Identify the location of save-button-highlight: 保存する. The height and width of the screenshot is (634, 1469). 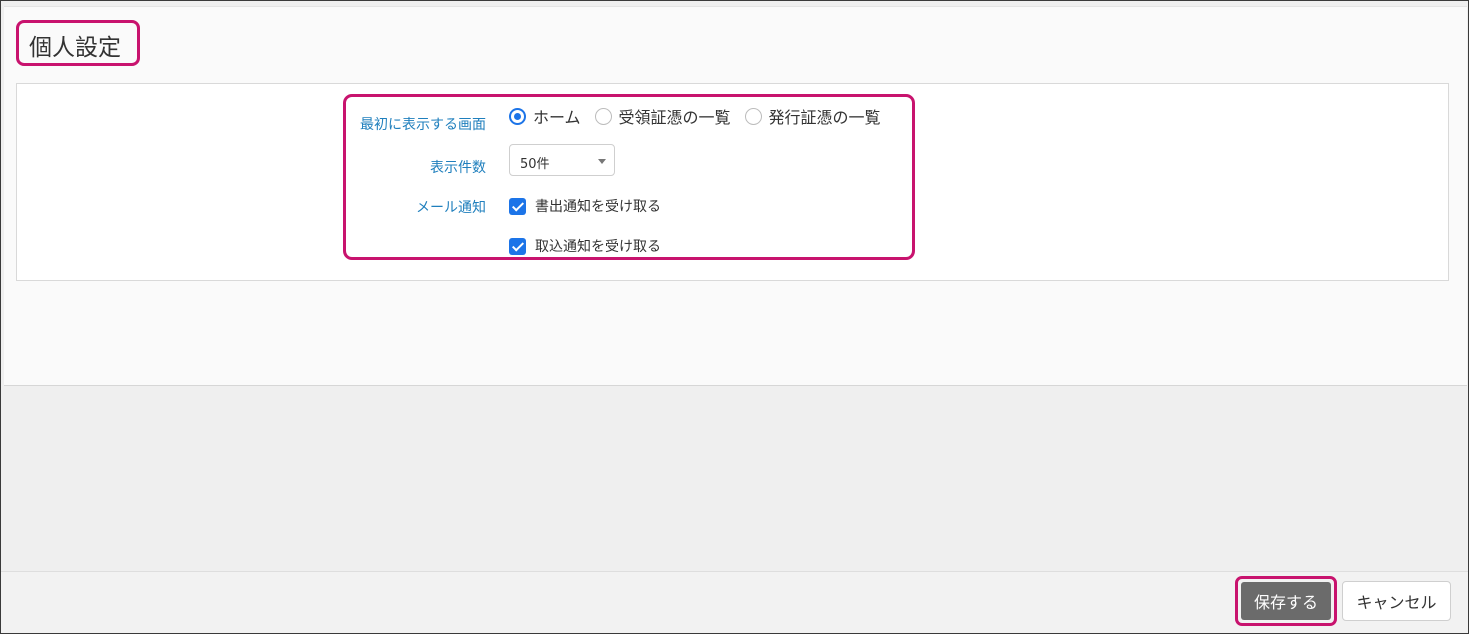
(1286, 601).